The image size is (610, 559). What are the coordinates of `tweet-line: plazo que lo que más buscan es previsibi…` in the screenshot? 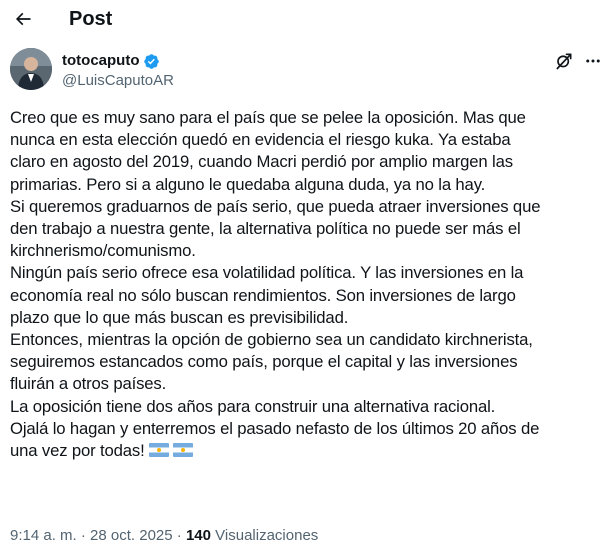 It's located at (179, 317).